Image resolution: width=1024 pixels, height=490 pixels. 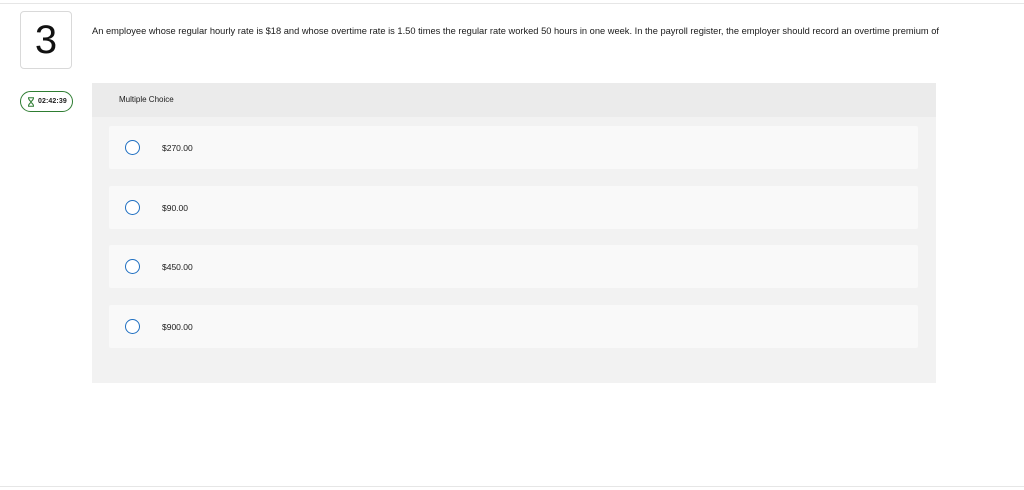 What do you see at coordinates (512, 486) in the screenshot?
I see `bottom-divider` at bounding box center [512, 486].